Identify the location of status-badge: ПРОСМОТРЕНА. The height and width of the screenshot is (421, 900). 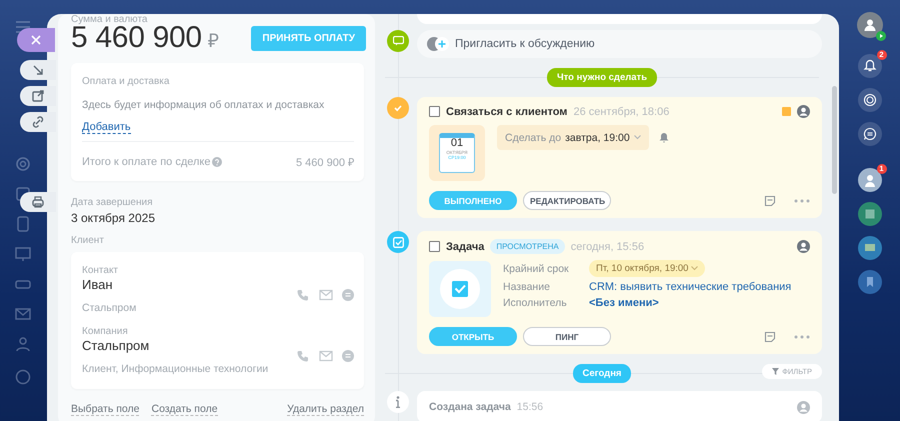
(527, 246).